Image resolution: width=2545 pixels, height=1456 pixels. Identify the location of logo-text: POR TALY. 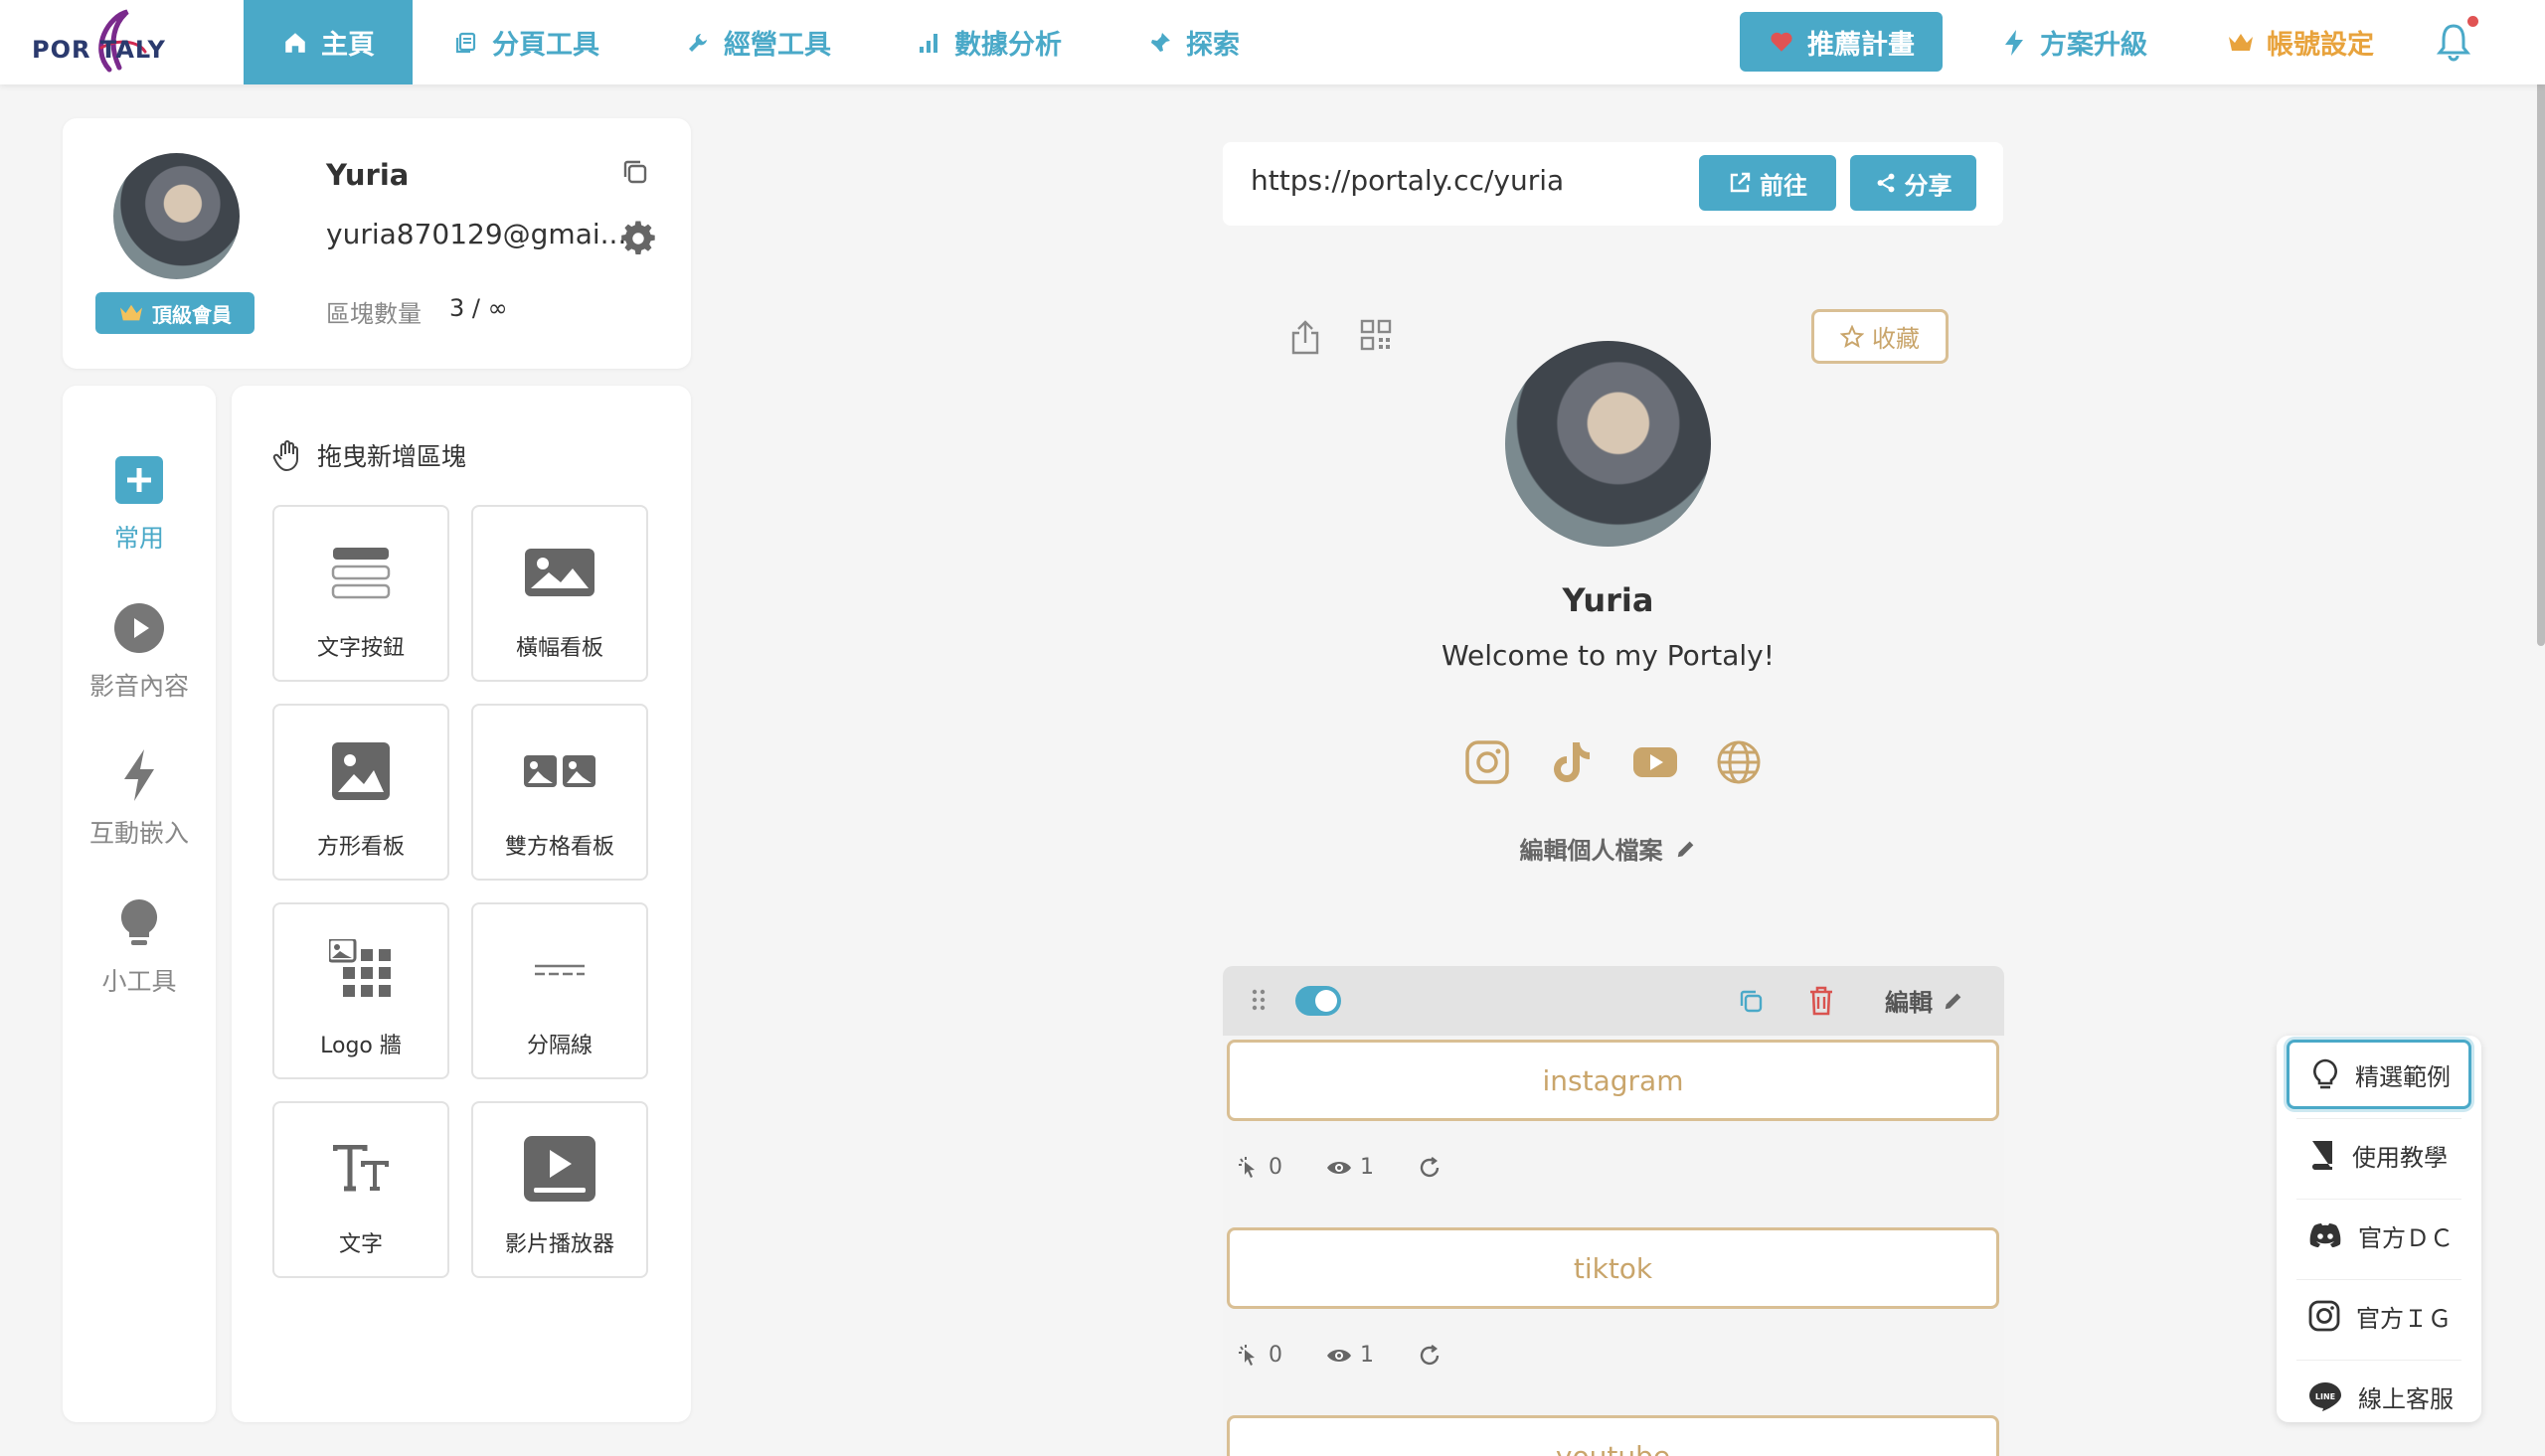
(99, 50).